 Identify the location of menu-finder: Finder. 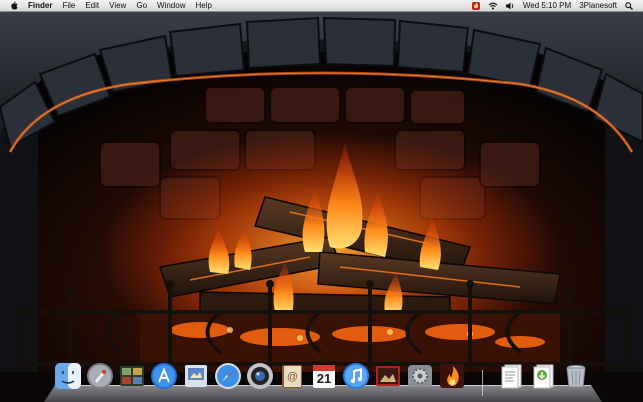
(40, 5).